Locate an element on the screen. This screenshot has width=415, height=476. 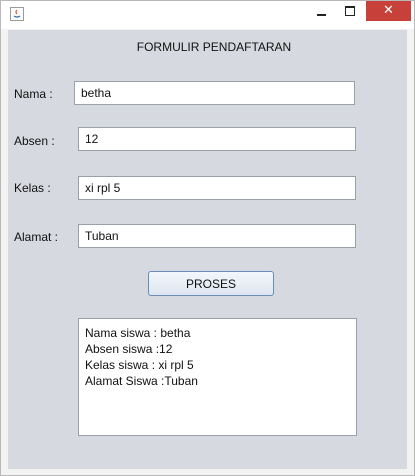
kelas-field is located at coordinates (217, 188).